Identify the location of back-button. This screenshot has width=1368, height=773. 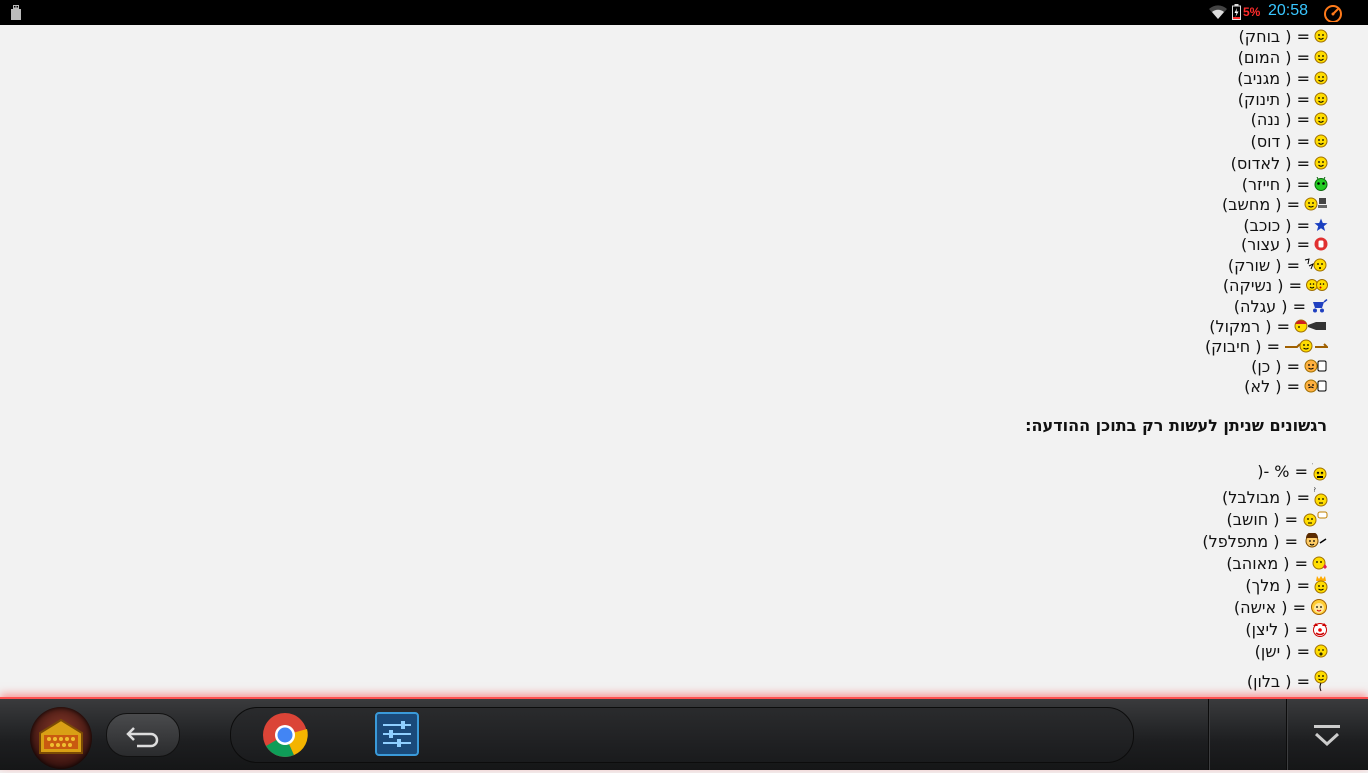
(143, 735).